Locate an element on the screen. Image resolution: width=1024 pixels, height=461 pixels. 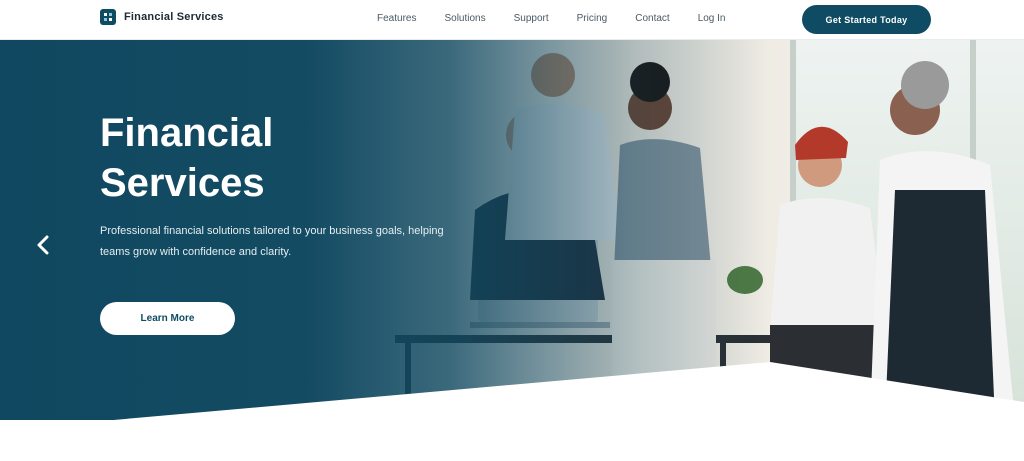
hero-title-line2: Services is located at coordinates (182, 183).